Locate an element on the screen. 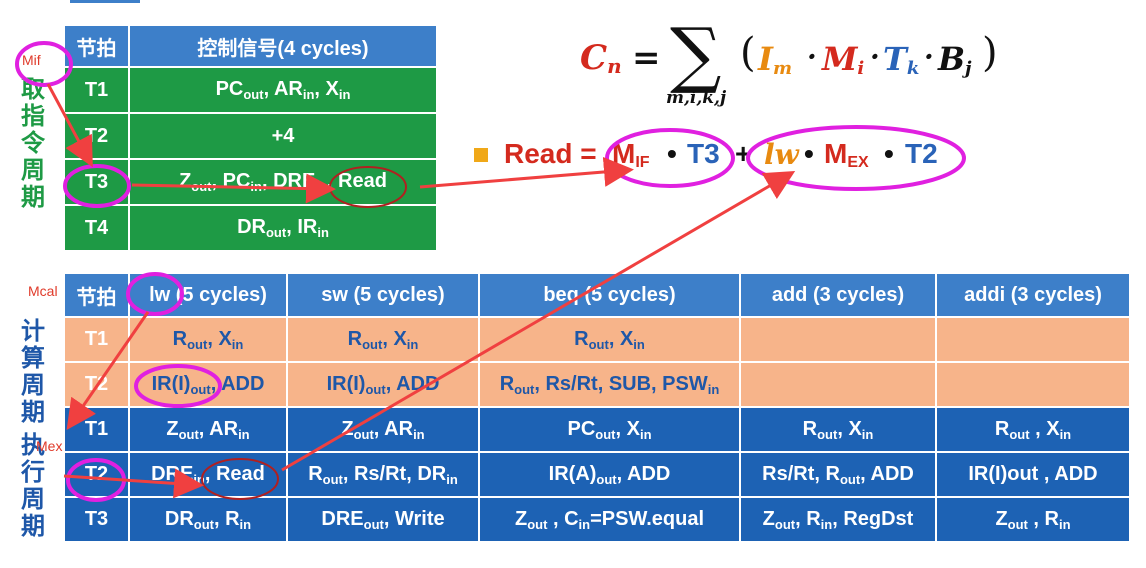 The width and height of the screenshot is (1146, 568). highlight-fetch-t3 is located at coordinates (97, 186).